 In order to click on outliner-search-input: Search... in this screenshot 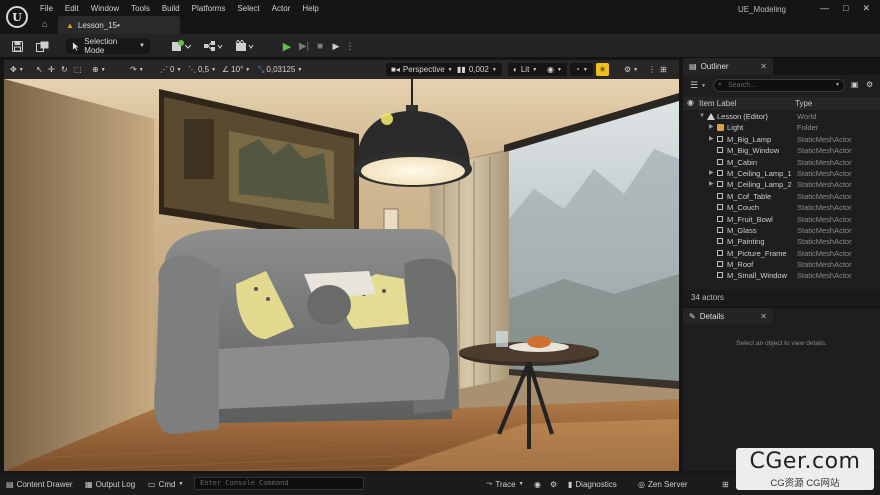, I will do `click(779, 85)`.